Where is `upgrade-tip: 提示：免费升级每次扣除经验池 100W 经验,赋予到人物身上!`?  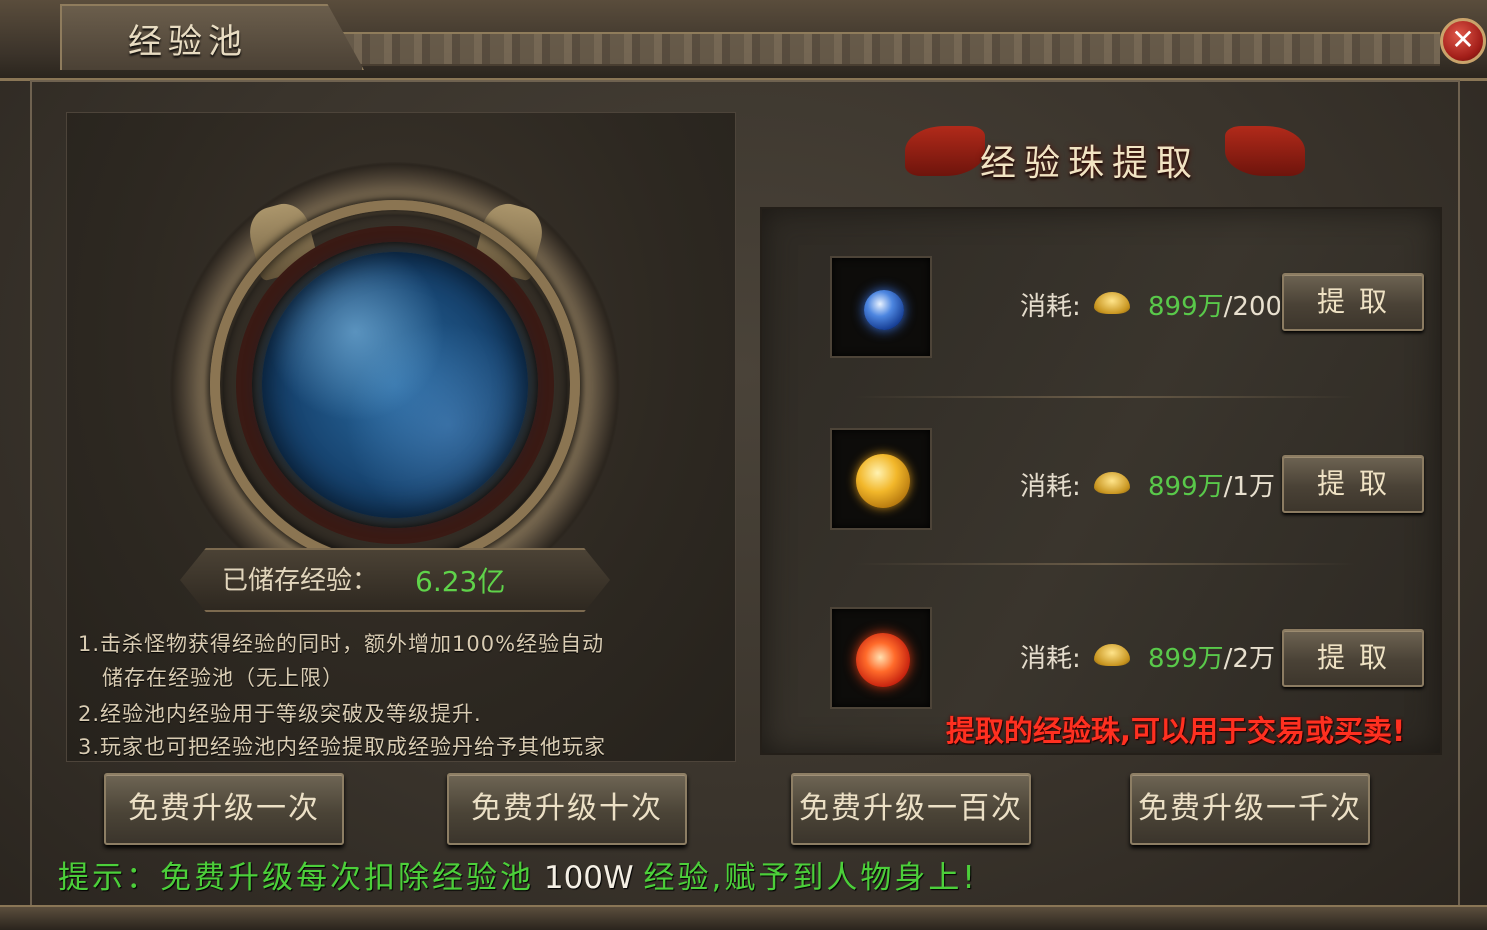 upgrade-tip: 提示：免费升级每次扣除经验池 100W 经验,赋予到人物身上! is located at coordinates (518, 878).